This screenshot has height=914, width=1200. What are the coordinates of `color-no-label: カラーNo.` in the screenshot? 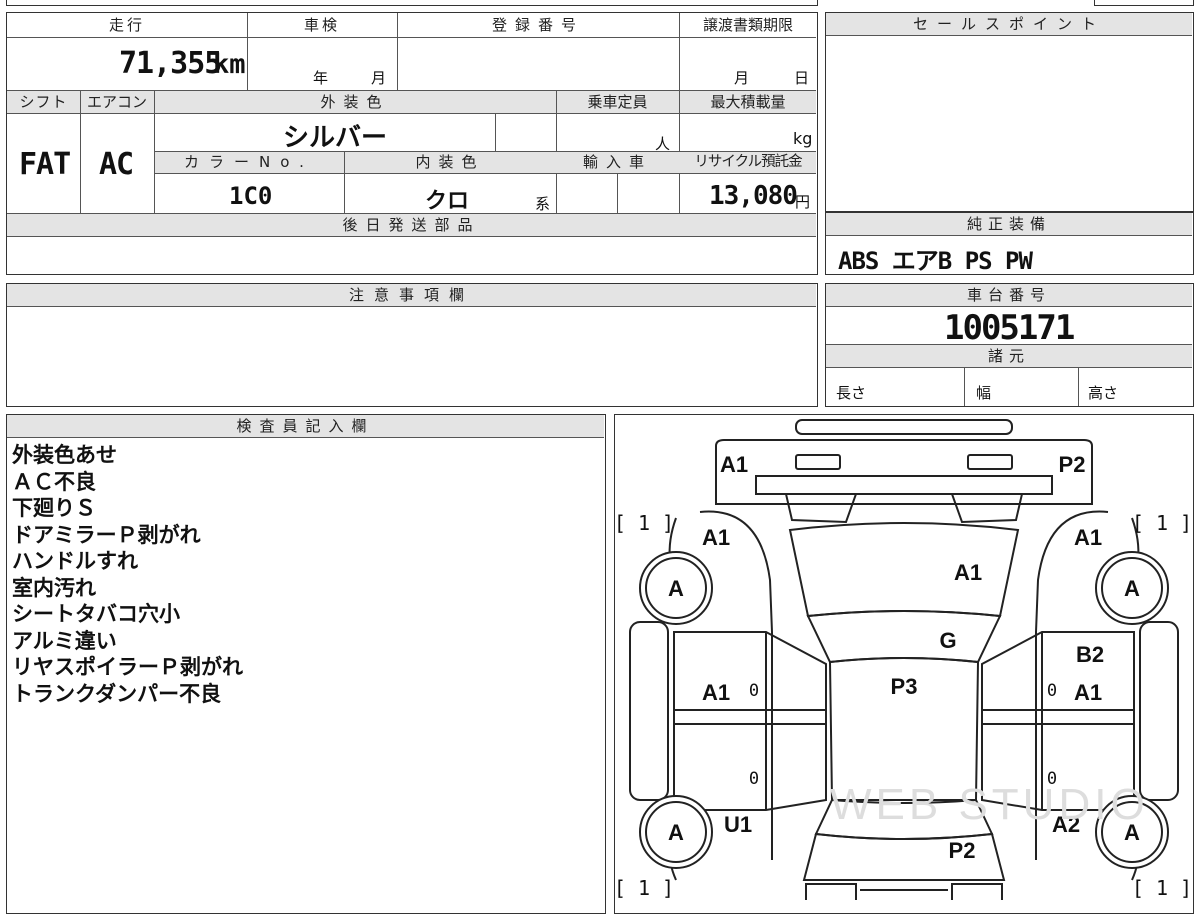 It's located at (249, 162).